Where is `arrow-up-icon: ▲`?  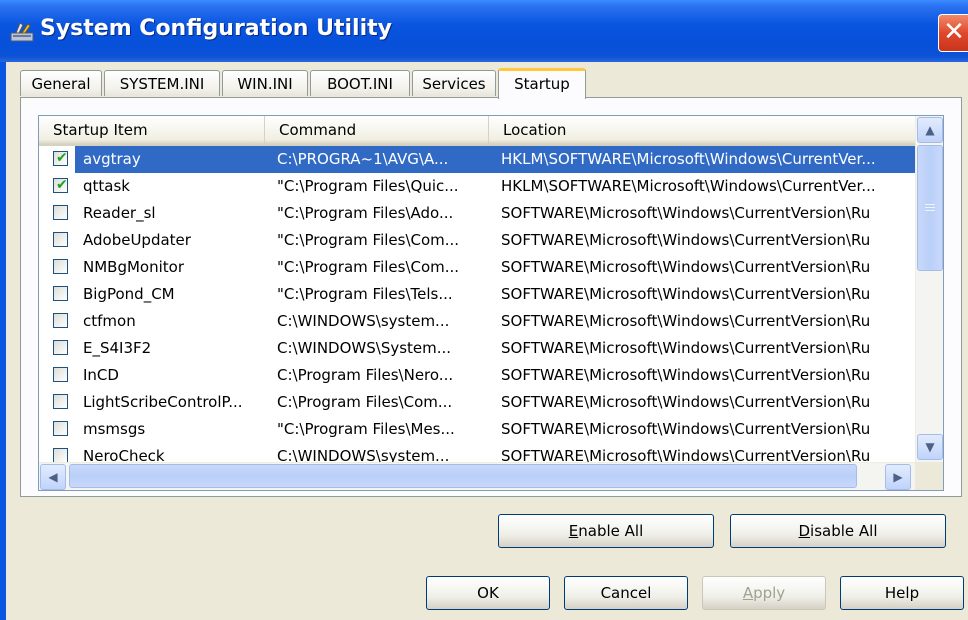 arrow-up-icon: ▲ is located at coordinates (930, 130).